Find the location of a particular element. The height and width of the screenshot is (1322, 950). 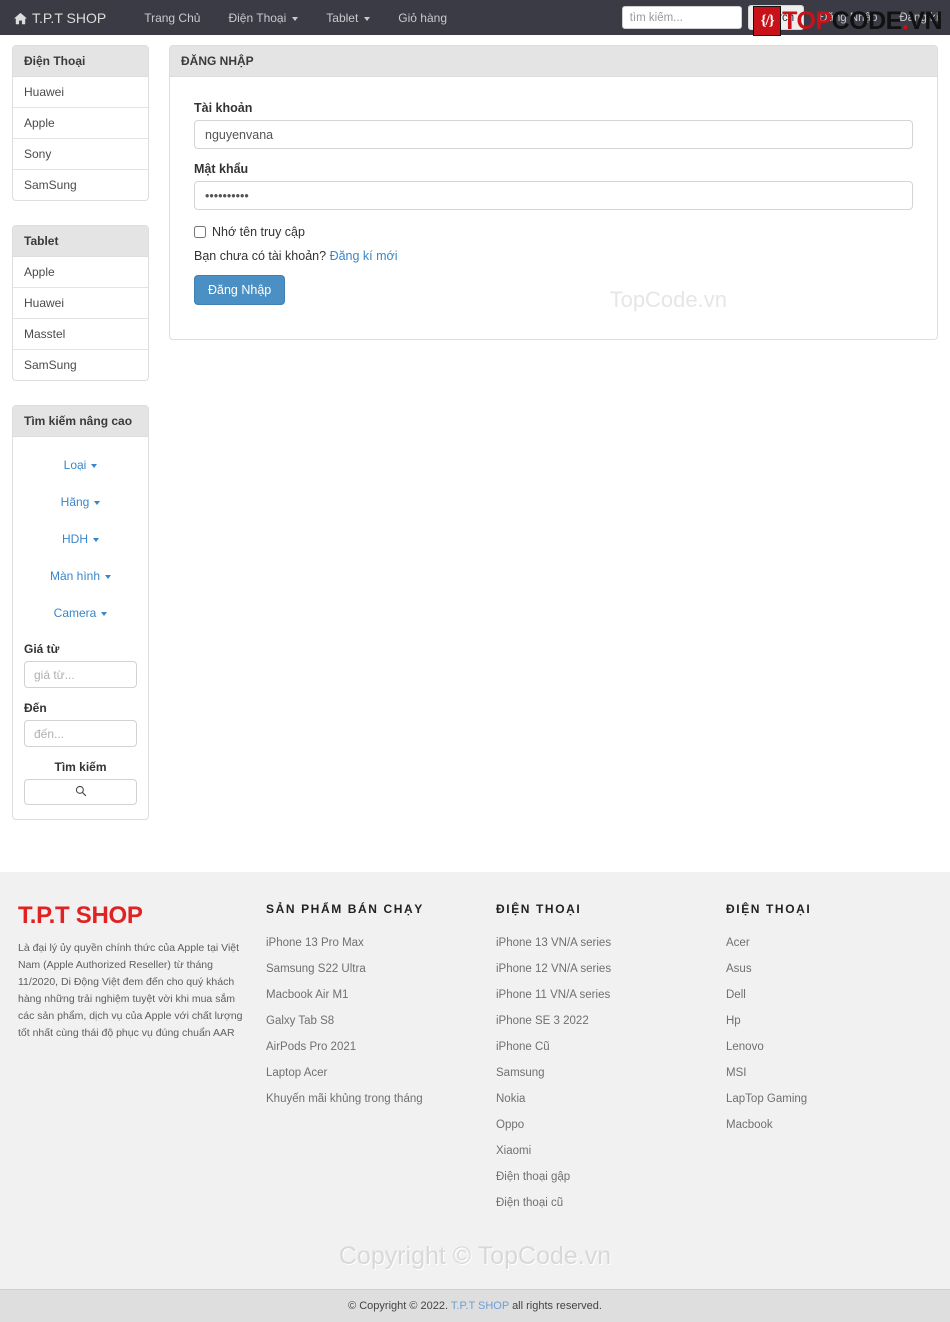

footer-link: iPhone SE 3 2022 is located at coordinates (542, 1021).